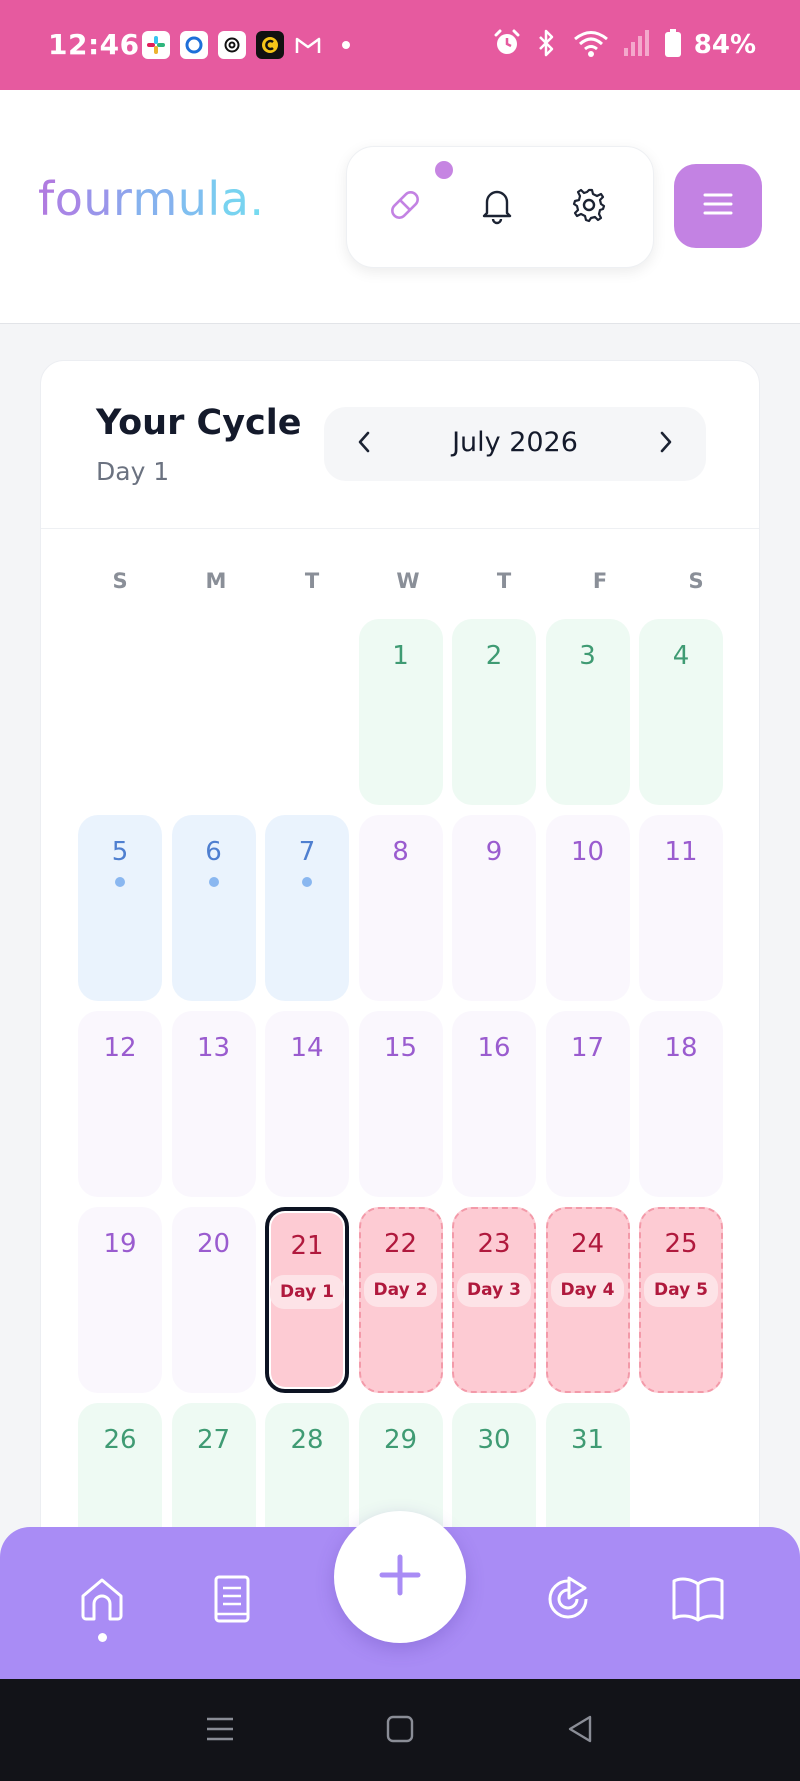  I want to click on day-number: 10, so click(587, 852).